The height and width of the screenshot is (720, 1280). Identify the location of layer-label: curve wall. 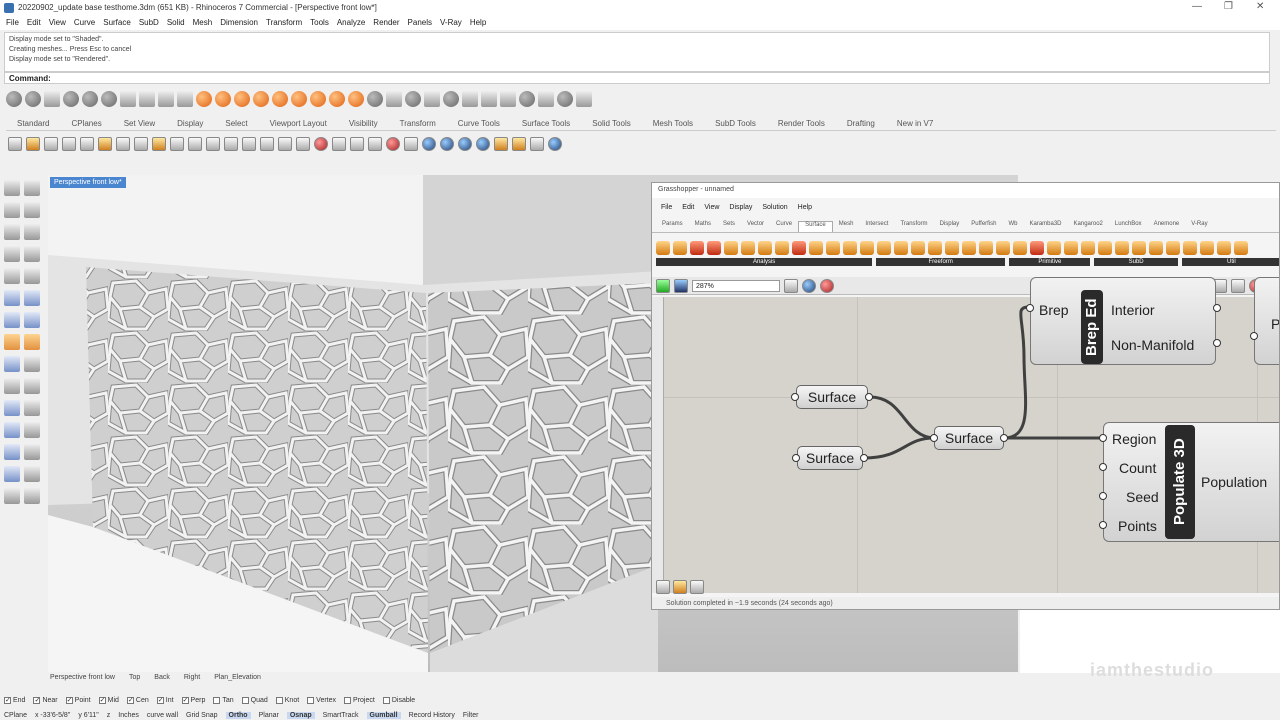
(162, 715).